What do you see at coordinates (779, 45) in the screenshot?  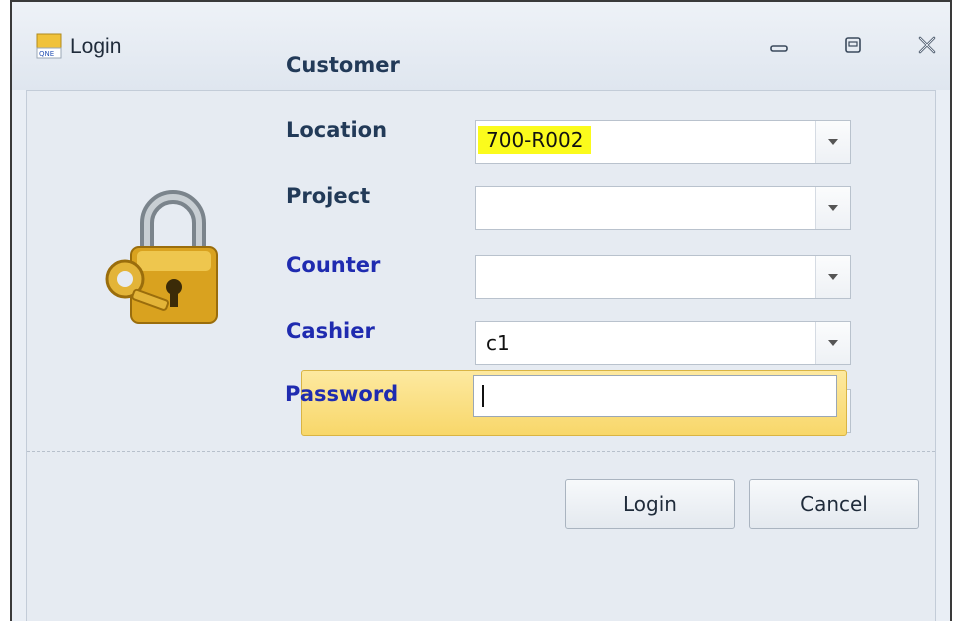 I see `minimize-icon` at bounding box center [779, 45].